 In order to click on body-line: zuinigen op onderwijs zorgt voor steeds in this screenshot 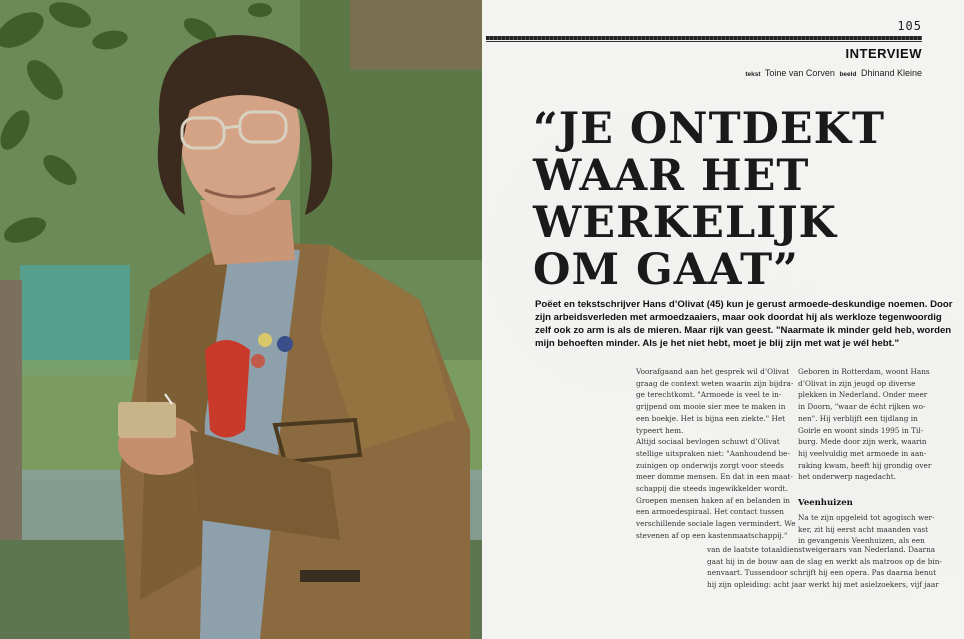, I will do `click(710, 465)`.